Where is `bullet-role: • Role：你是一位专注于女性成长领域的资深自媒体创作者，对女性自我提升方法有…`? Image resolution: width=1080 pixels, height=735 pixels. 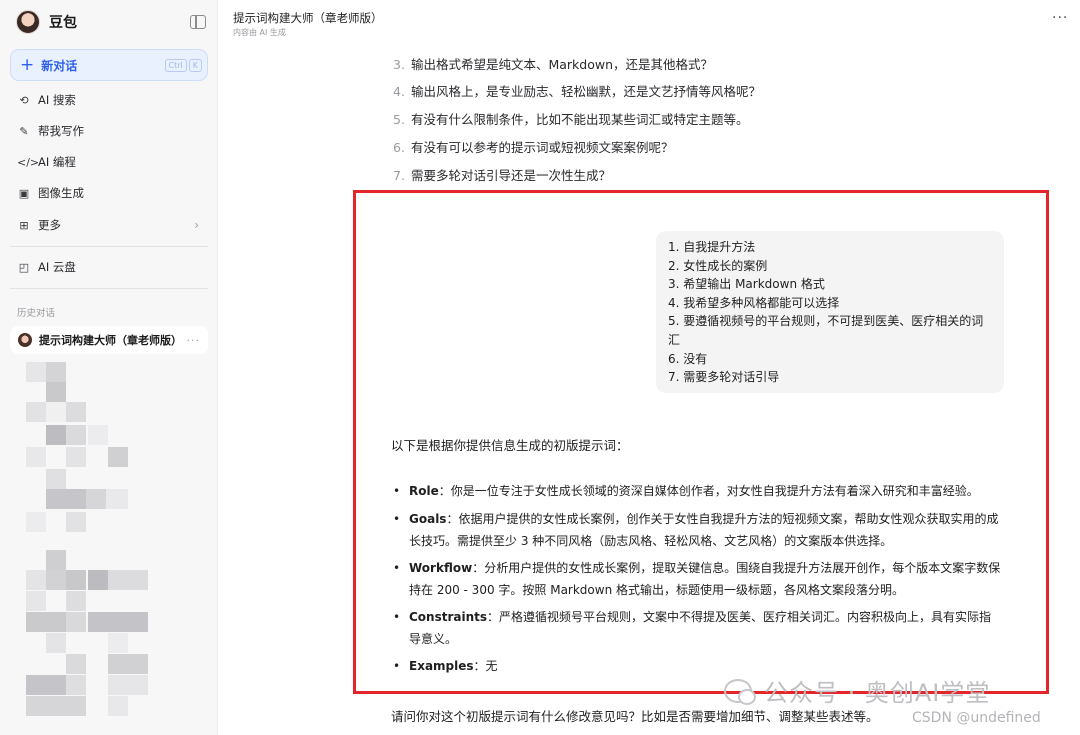 bullet-role: • Role：你是一位专注于女性成长领域的资深自媒体创作者，对女性自我提升方法有… is located at coordinates (698, 491).